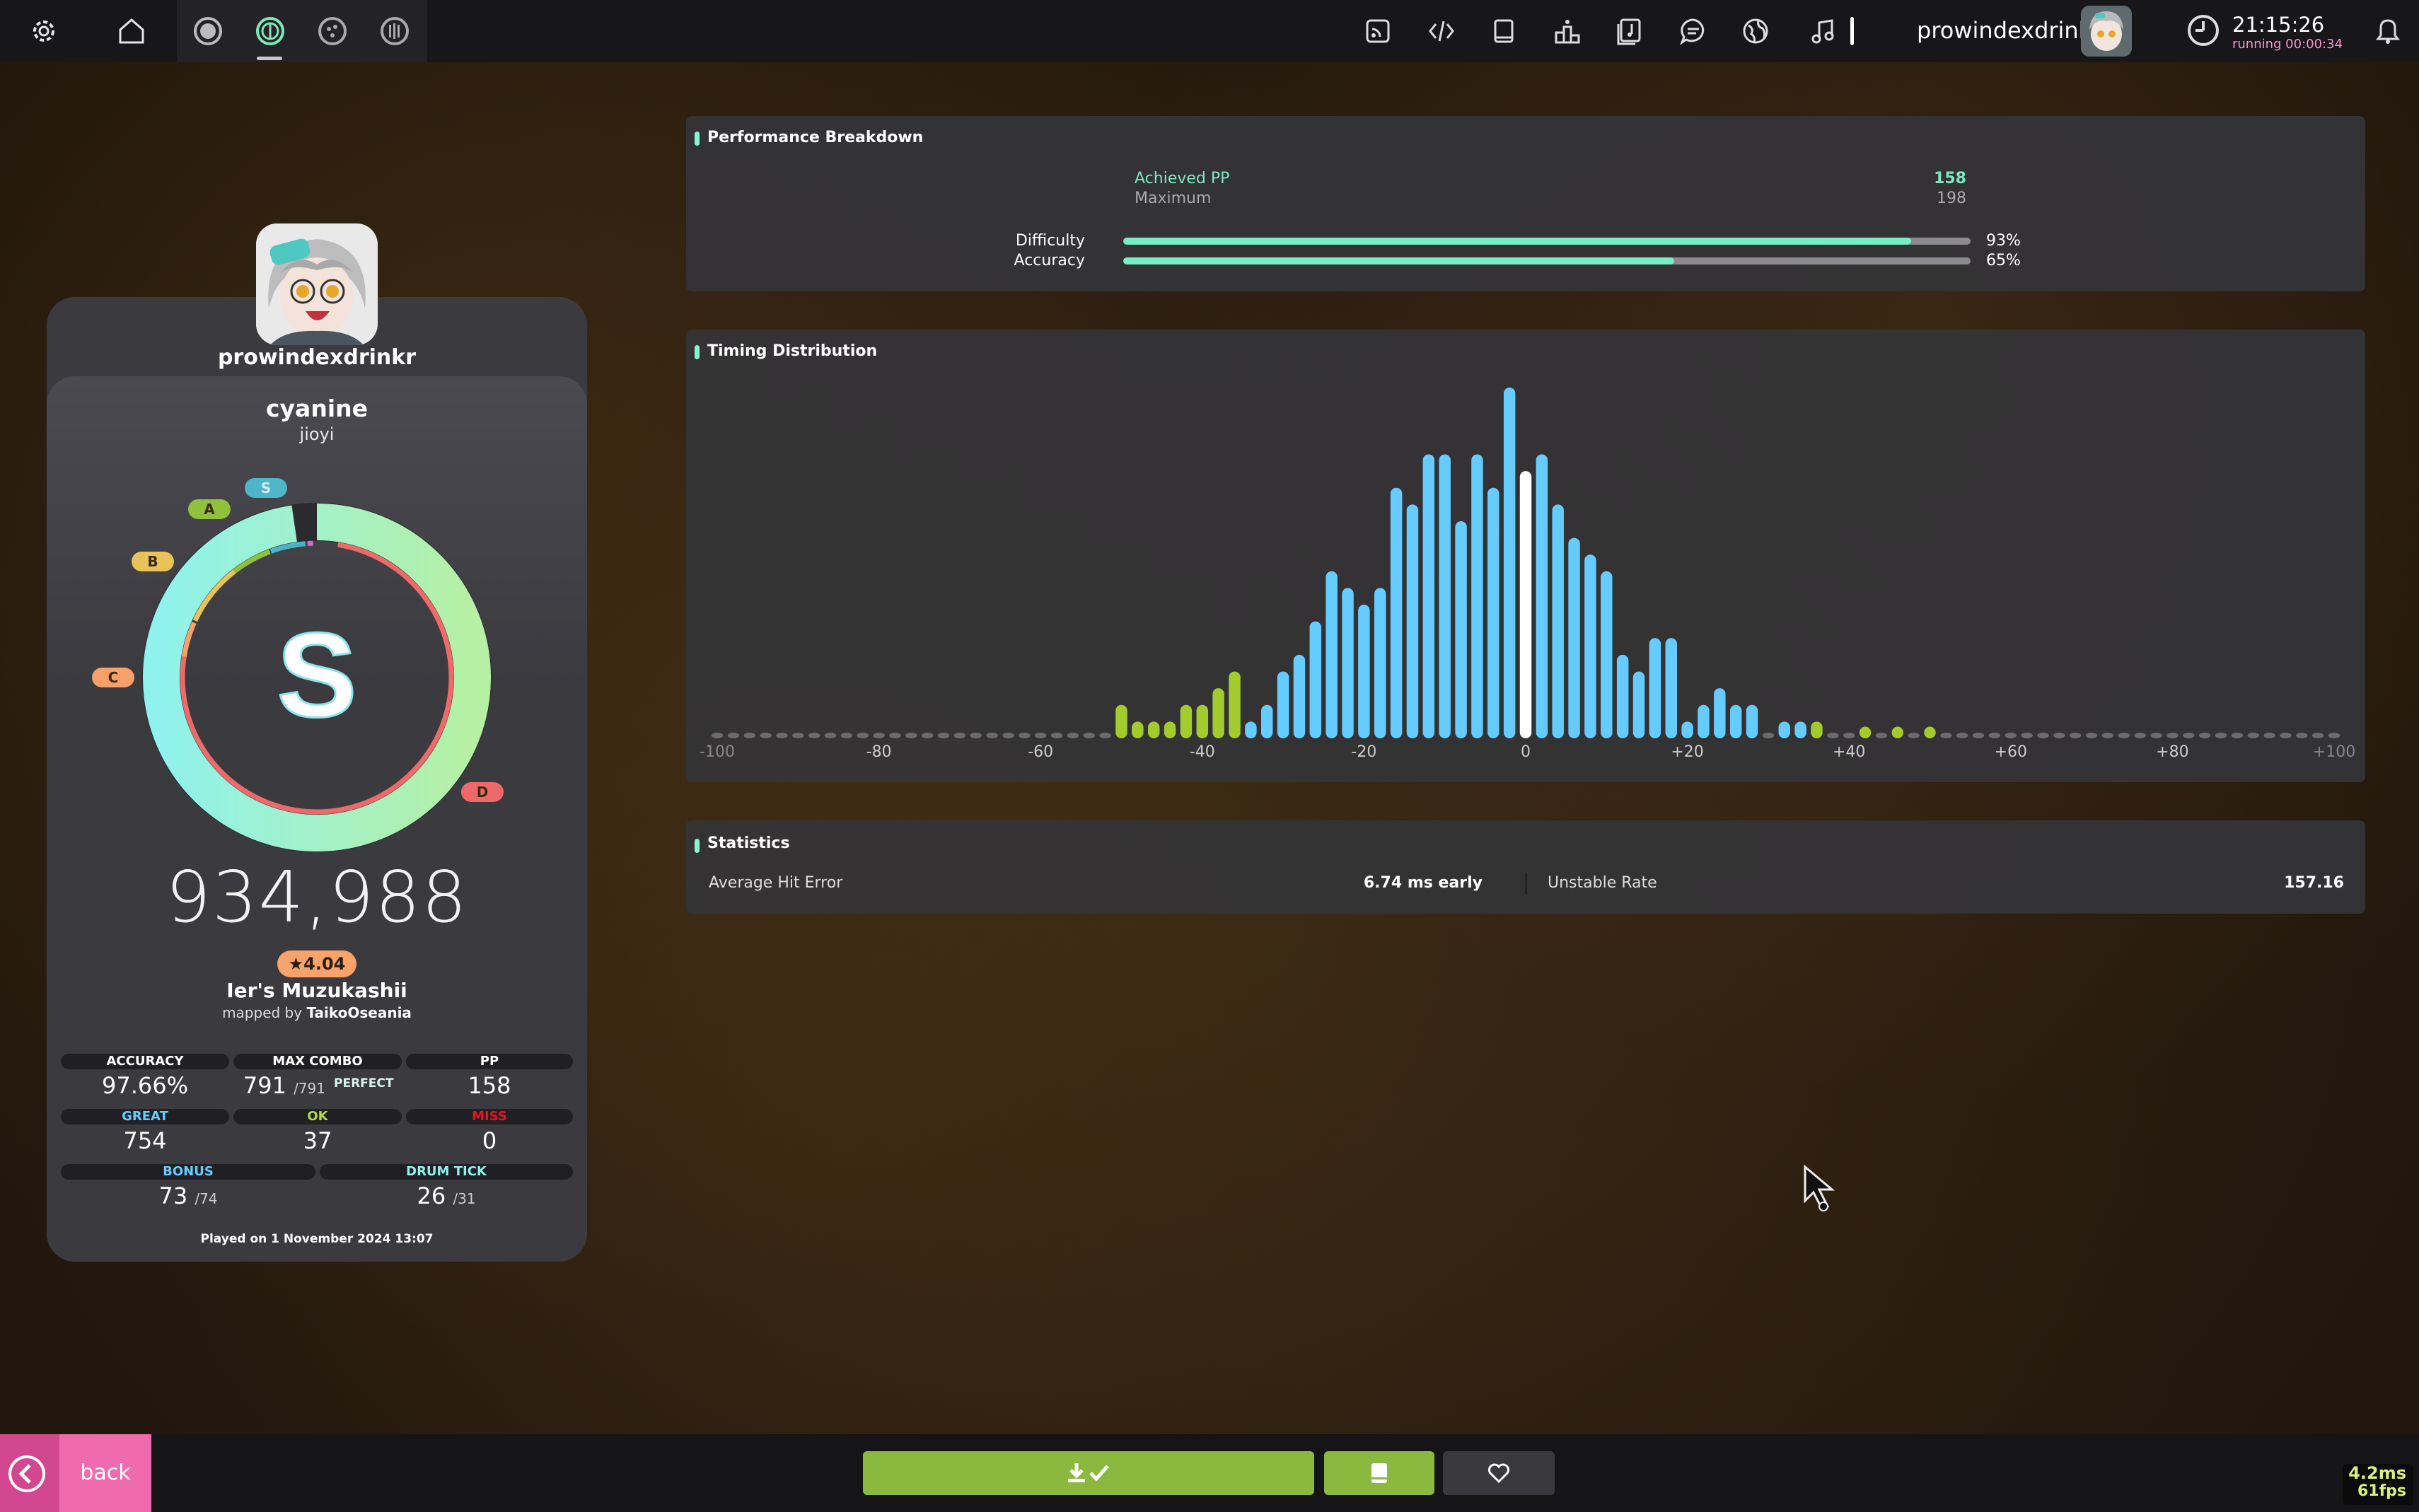 This screenshot has height=1512, width=2419. Describe the element at coordinates (1517, 241) in the screenshot. I see `difficulty-bar-fill` at that location.